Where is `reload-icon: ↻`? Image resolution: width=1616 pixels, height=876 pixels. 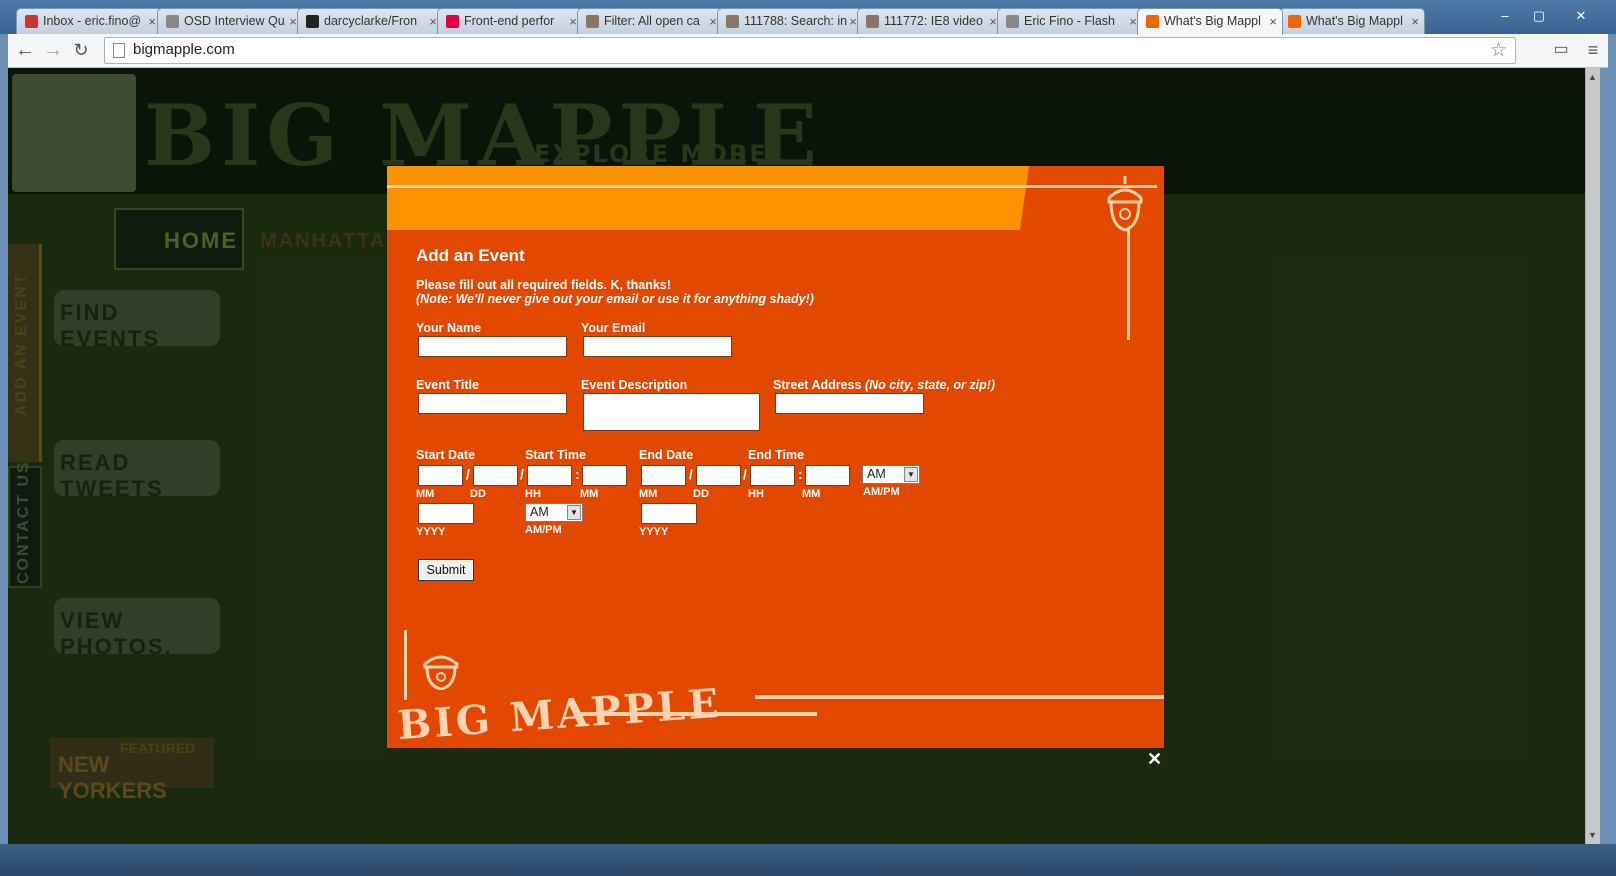 reload-icon: ↻ is located at coordinates (81, 51).